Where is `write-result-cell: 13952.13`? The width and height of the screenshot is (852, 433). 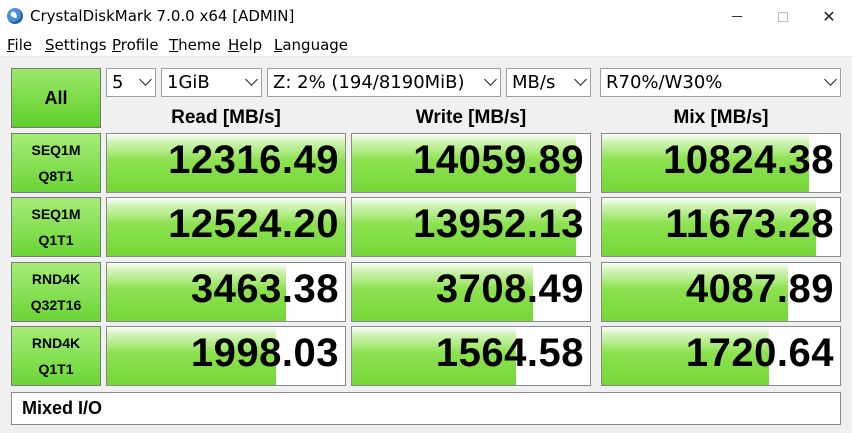 write-result-cell: 13952.13 is located at coordinates (471, 227).